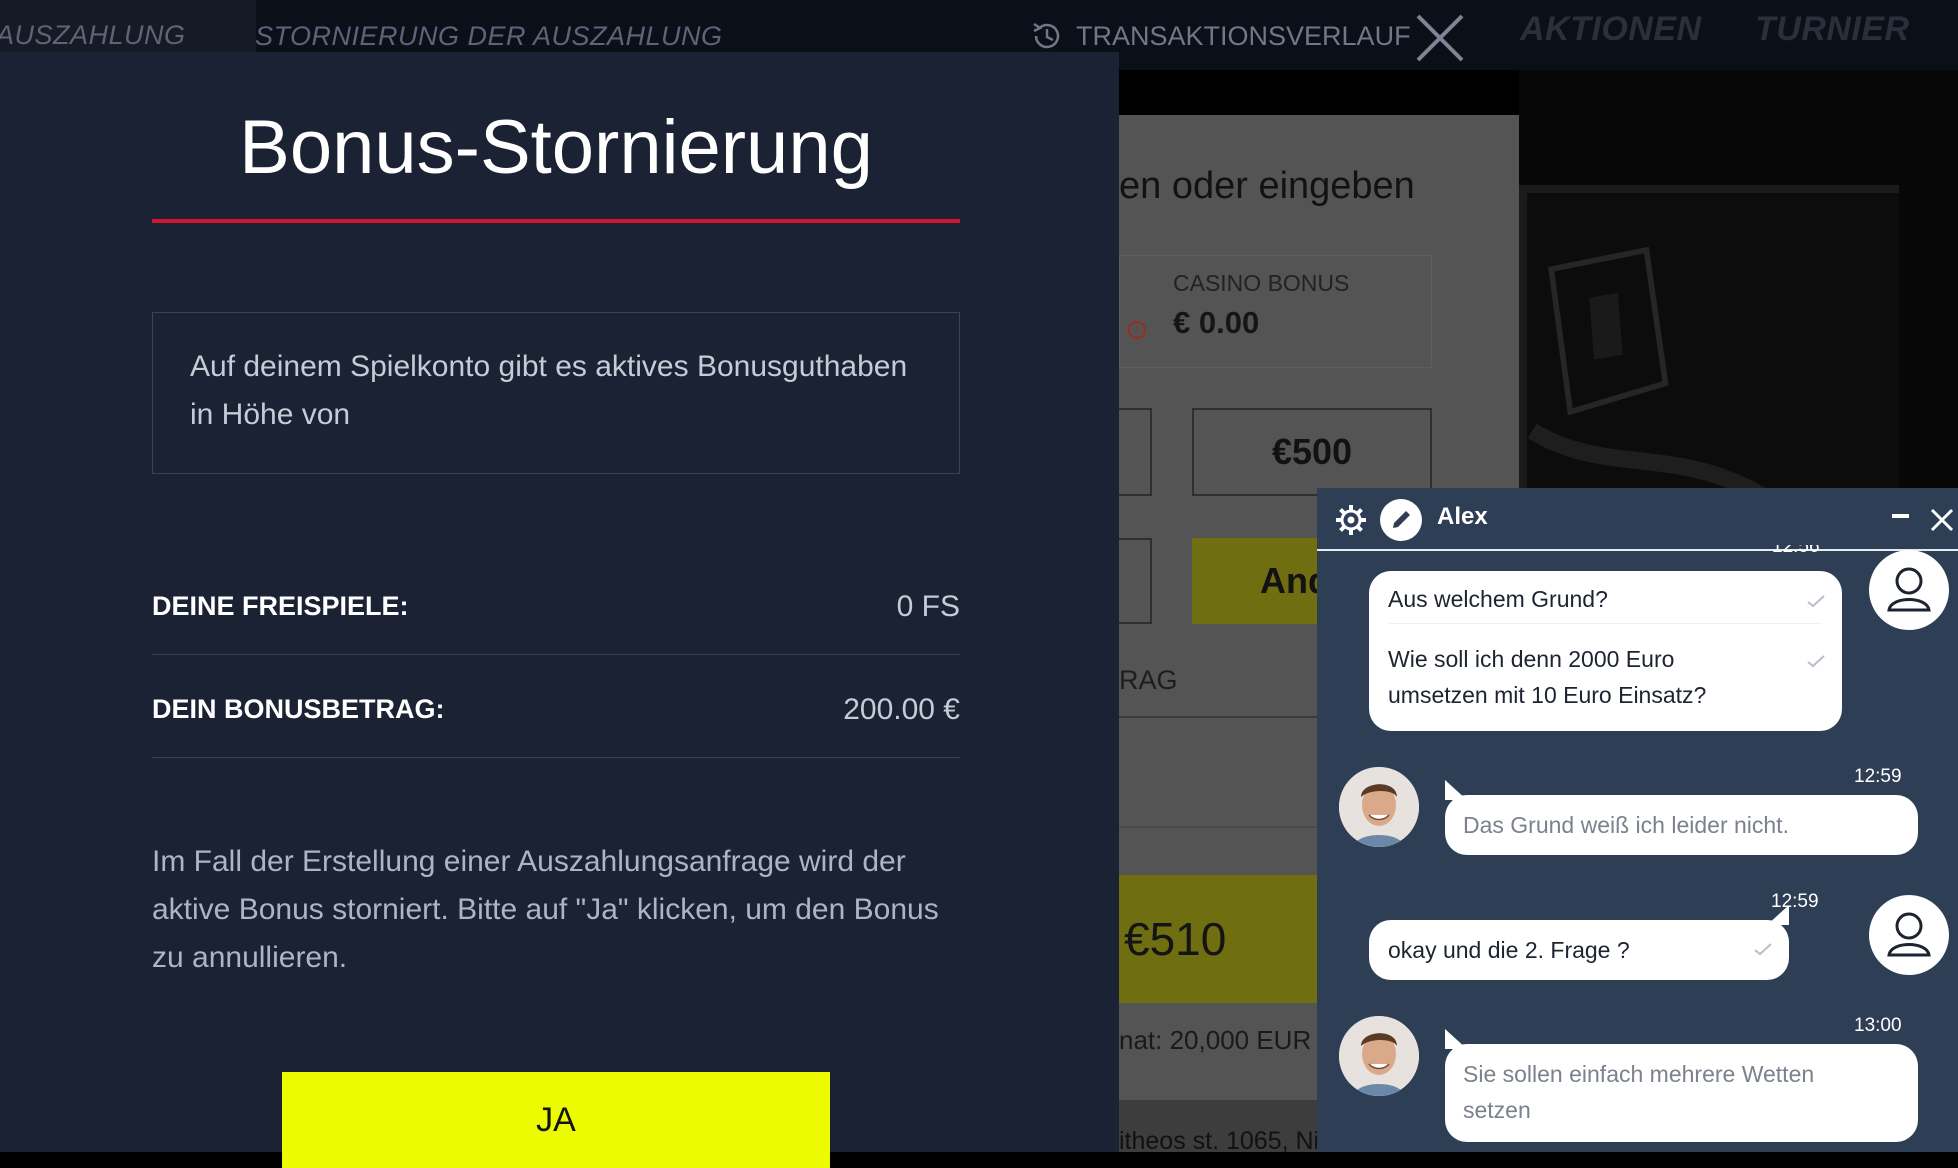 The image size is (1958, 1168). What do you see at coordinates (1046, 35) in the screenshot?
I see `history-icon` at bounding box center [1046, 35].